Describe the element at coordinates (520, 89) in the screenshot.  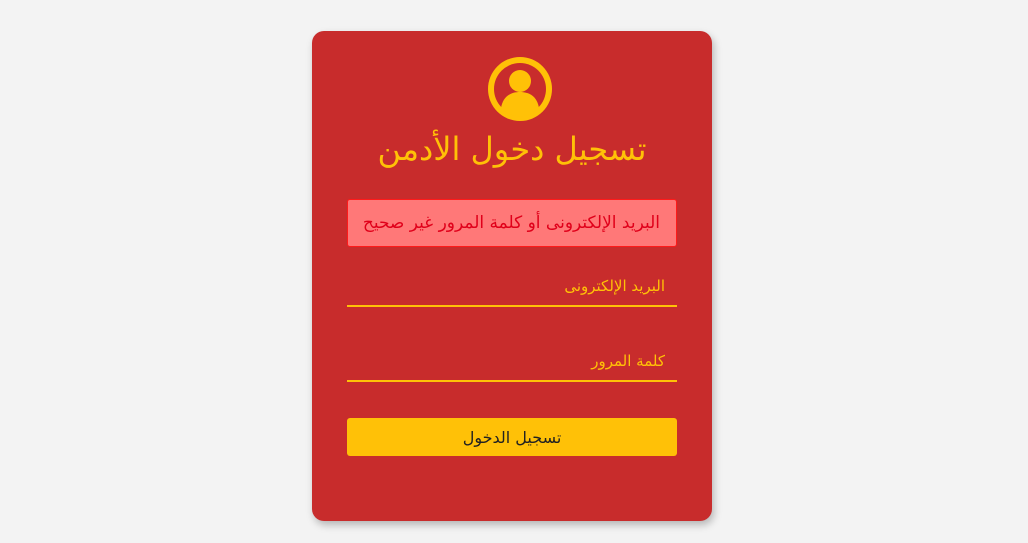
I see `user-avatar-icon` at that location.